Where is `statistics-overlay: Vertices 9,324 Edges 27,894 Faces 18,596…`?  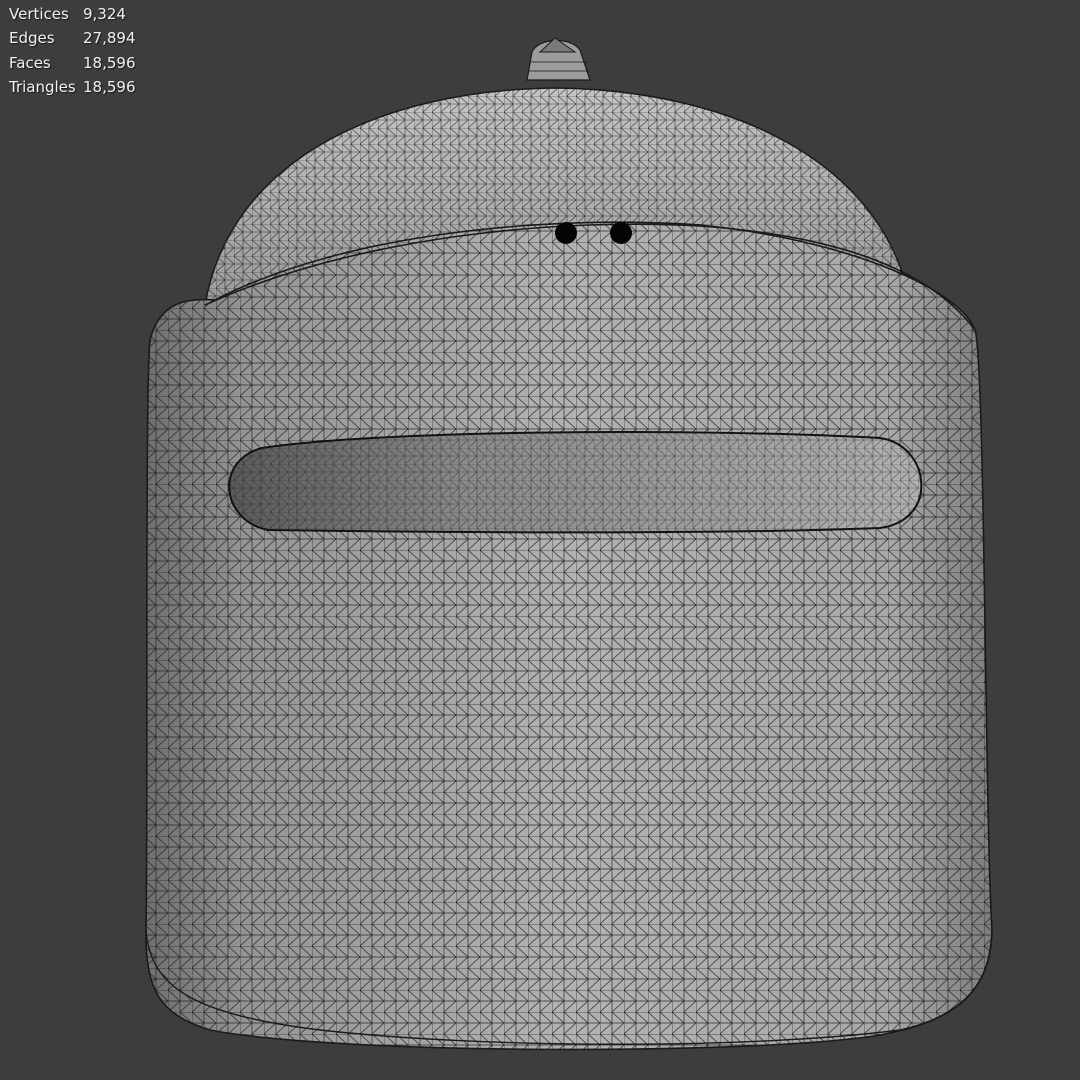 statistics-overlay: Vertices 9,324 Edges 27,894 Faces 18,596… is located at coordinates (72, 50).